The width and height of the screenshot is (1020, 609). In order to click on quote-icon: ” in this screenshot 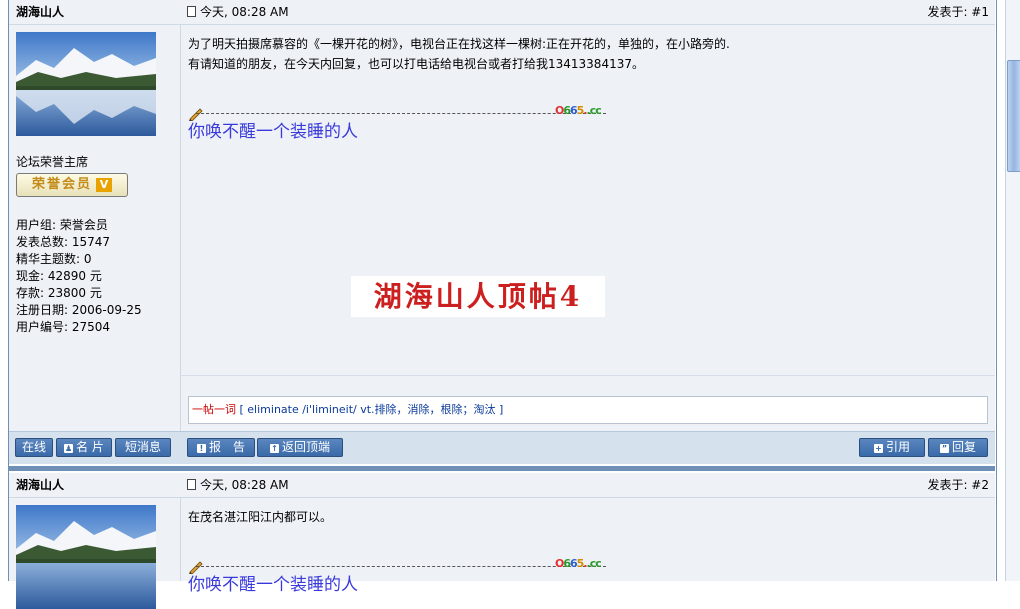, I will do `click(944, 448)`.